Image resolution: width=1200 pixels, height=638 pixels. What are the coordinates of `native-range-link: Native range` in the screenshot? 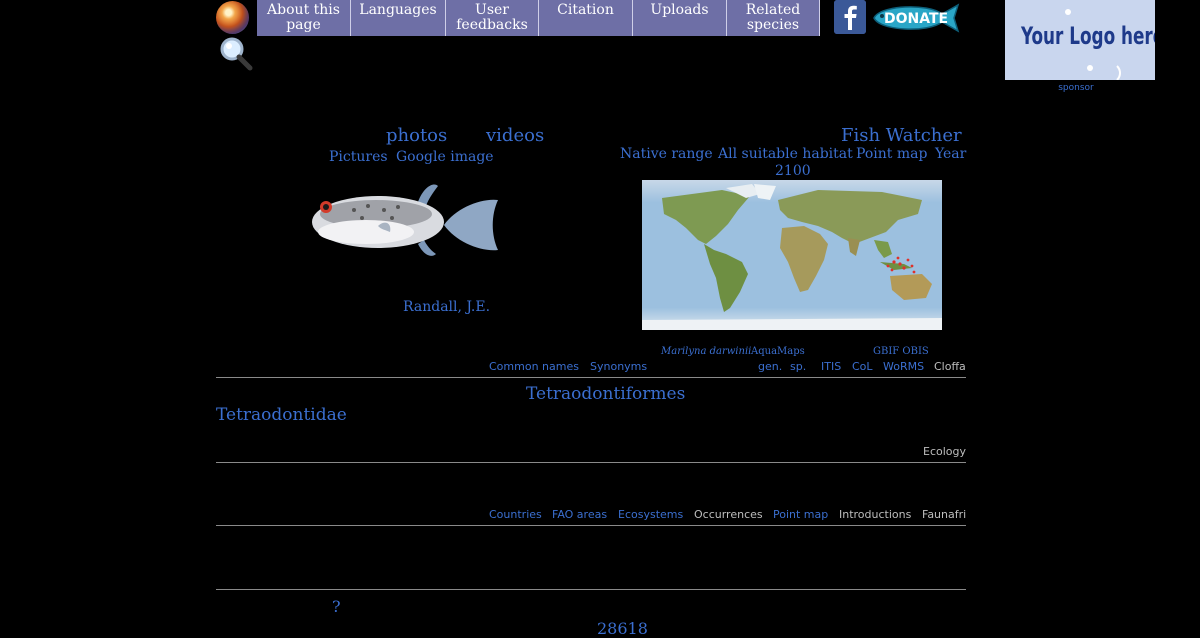 It's located at (666, 154).